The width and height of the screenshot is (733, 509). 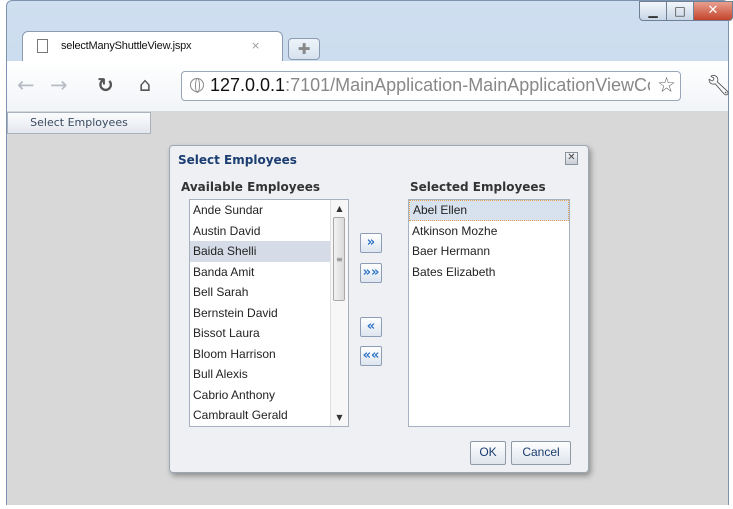 I want to click on select-employees-button: Select Employees, so click(x=79, y=123).